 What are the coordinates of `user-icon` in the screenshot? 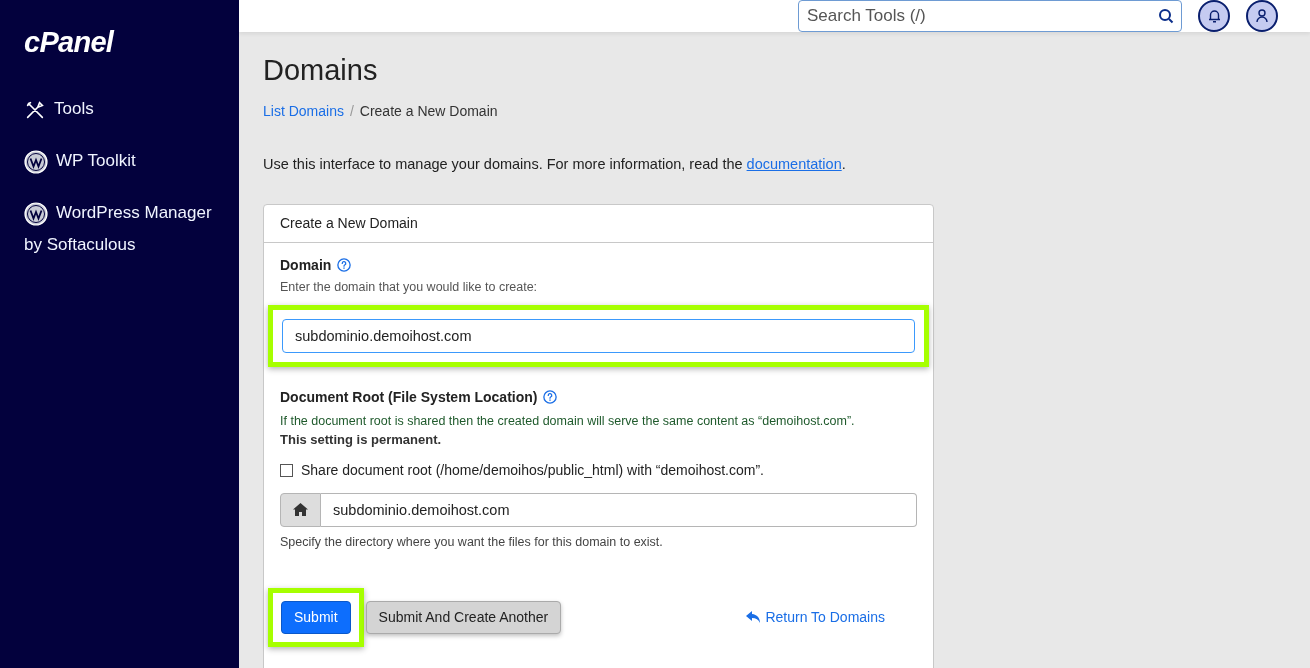 It's located at (1262, 16).